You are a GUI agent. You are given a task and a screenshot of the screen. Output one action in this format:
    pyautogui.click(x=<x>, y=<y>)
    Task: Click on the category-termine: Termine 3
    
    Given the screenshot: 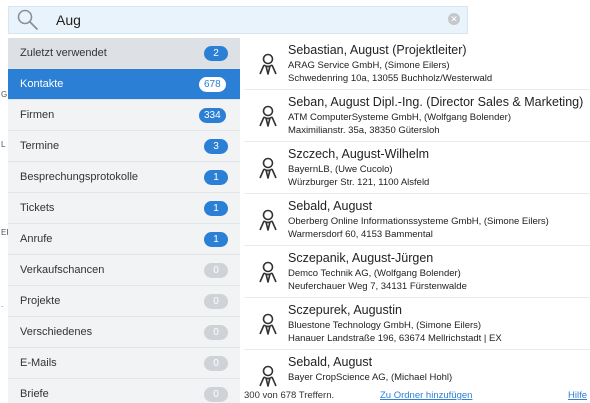 What is the action you would take?
    pyautogui.click(x=124, y=146)
    